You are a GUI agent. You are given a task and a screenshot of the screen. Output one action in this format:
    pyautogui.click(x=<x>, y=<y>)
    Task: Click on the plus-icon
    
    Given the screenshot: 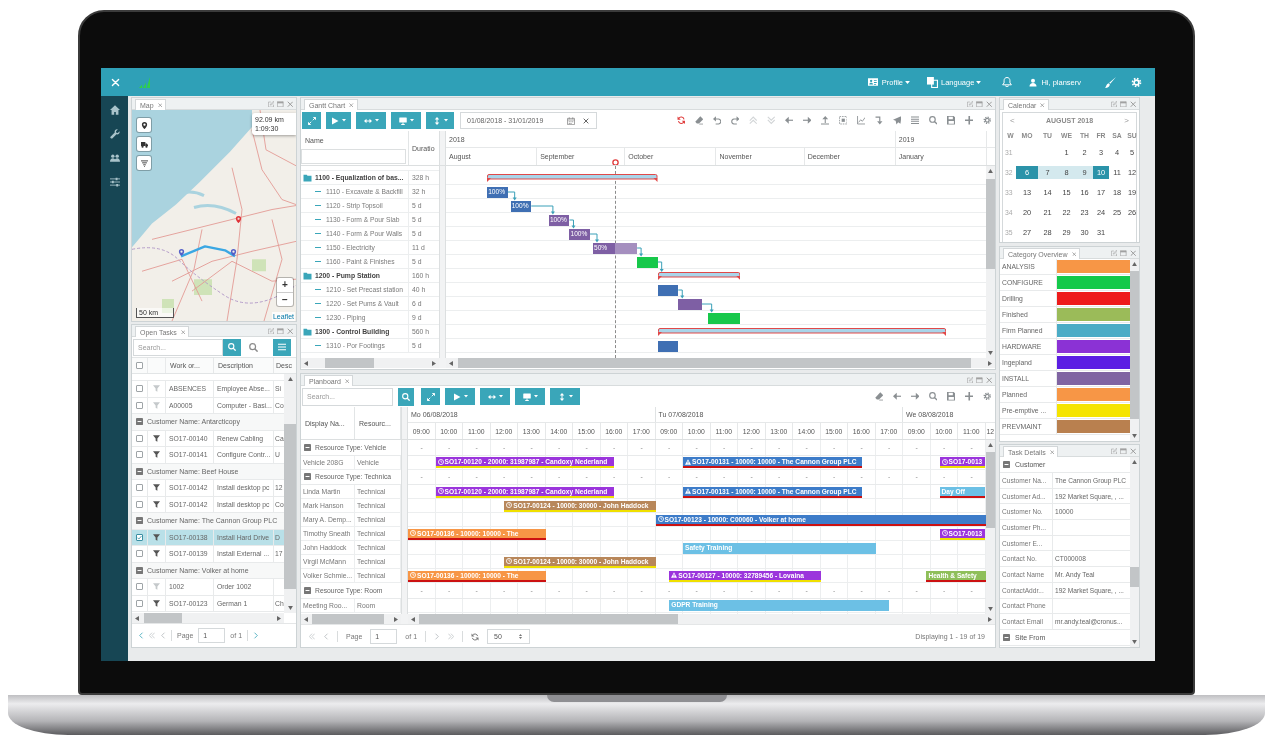 What is the action you would take?
    pyautogui.click(x=968, y=396)
    